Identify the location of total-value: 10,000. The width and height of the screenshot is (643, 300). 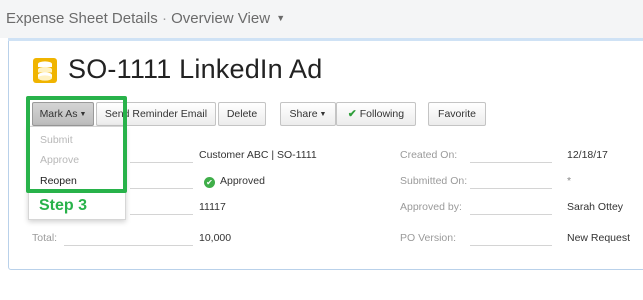
(215, 238).